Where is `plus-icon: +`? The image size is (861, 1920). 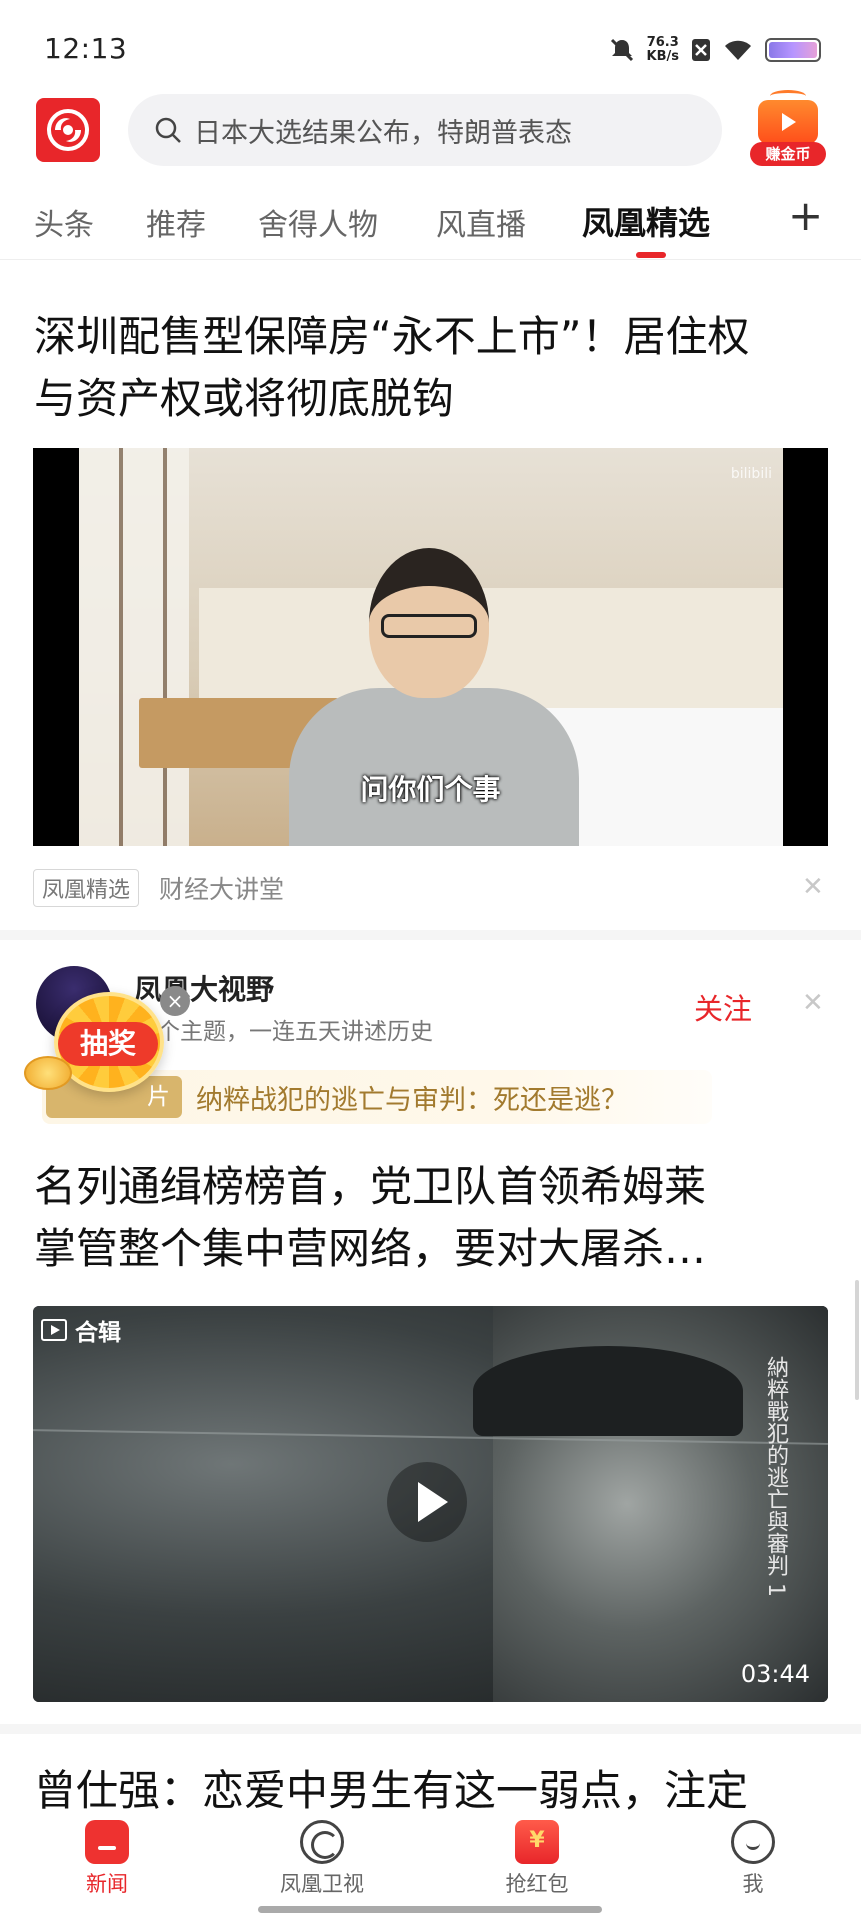 plus-icon: + is located at coordinates (805, 216).